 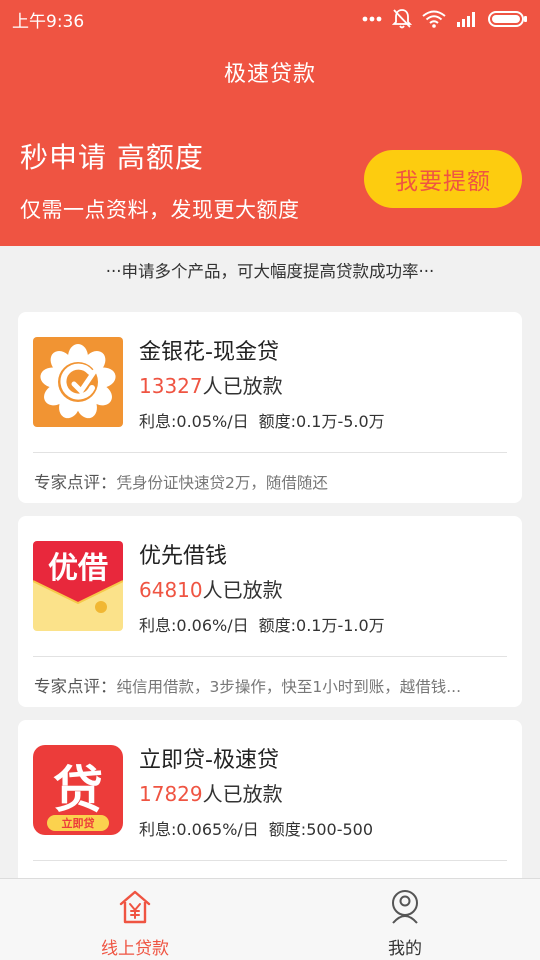 I want to click on tab-mine: 我的, so click(x=405, y=919).